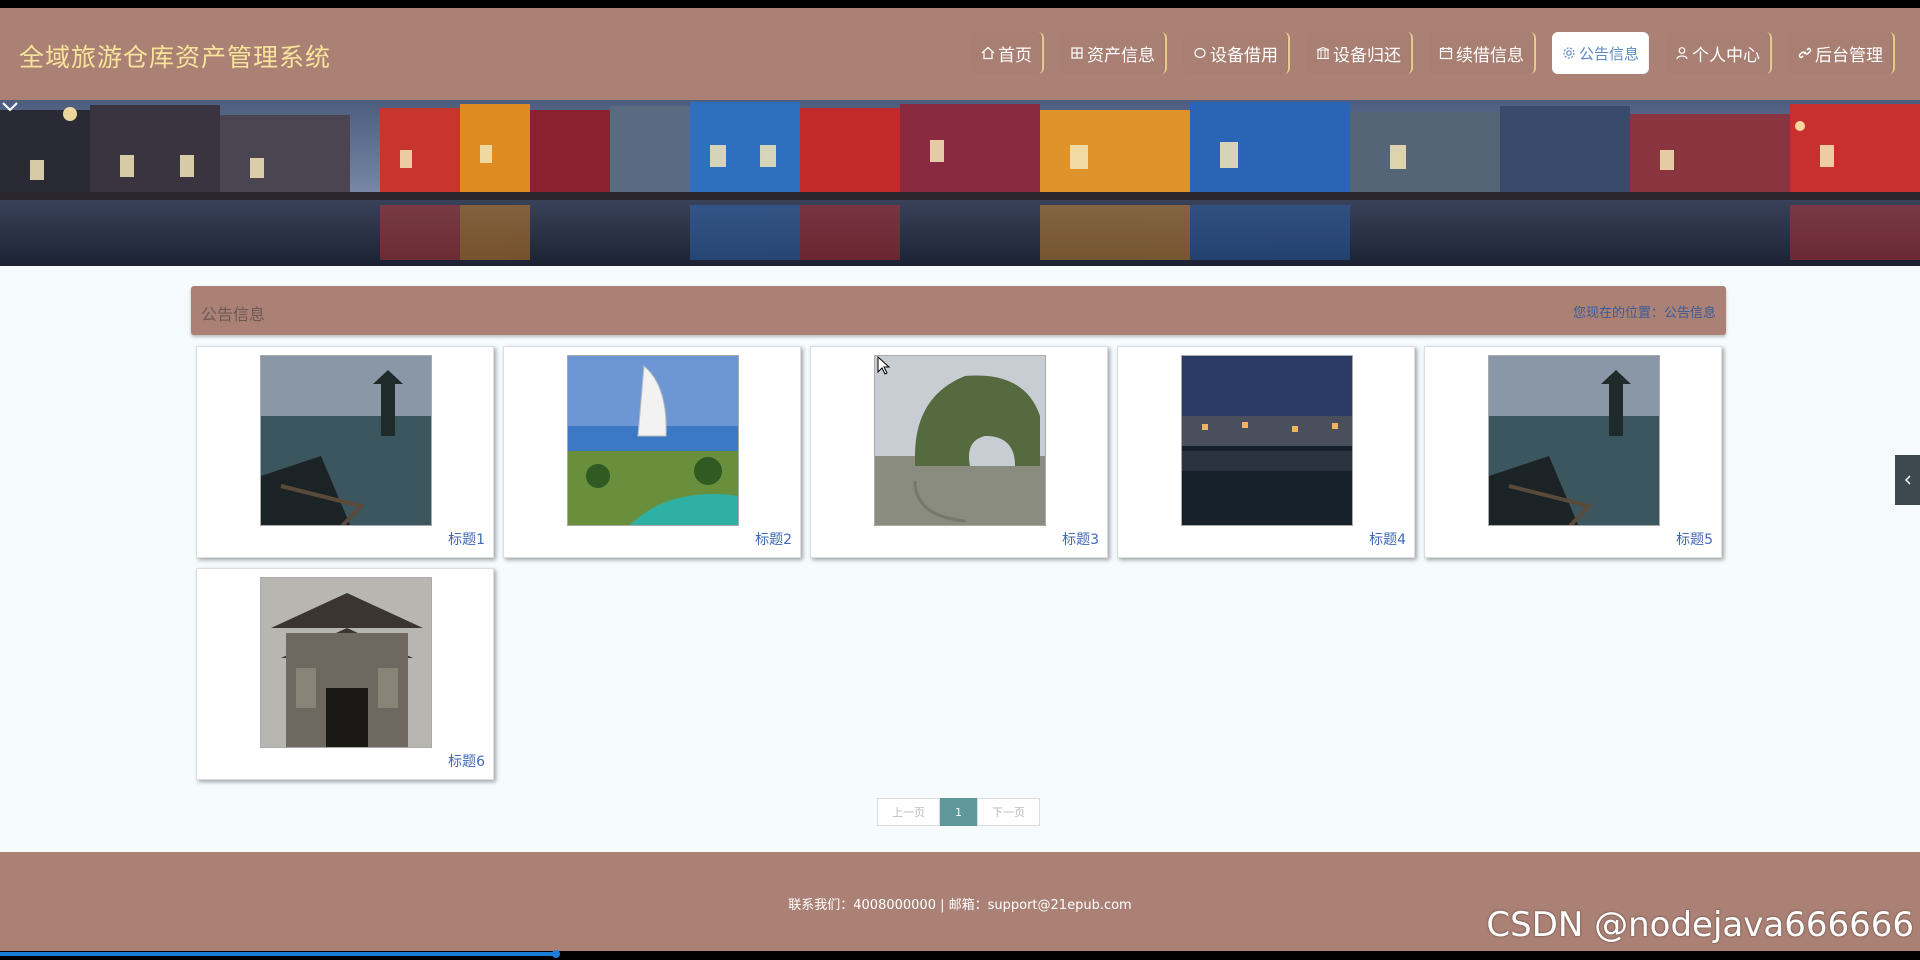 The height and width of the screenshot is (960, 1920). I want to click on chevron-down-icon, so click(10, 107).